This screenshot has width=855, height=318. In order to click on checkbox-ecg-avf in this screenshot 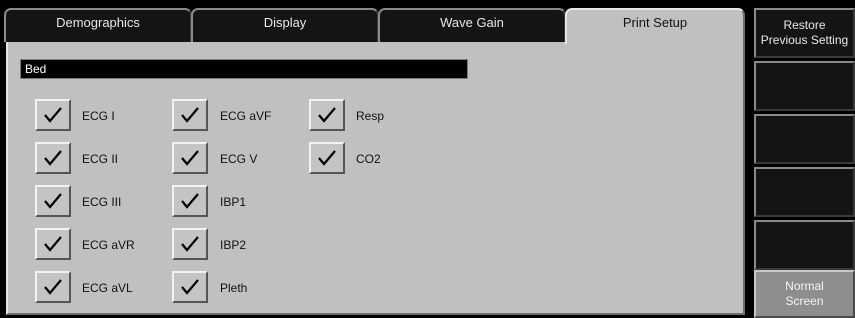, I will do `click(190, 115)`.